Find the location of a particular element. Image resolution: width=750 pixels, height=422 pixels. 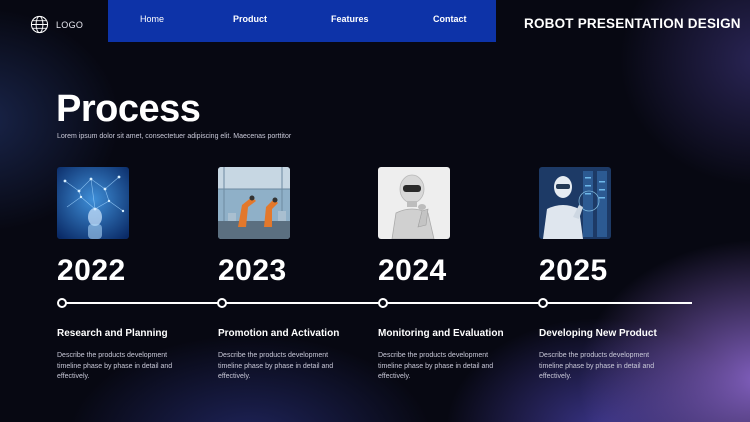

nav-item-contact: Contact is located at coordinates (450, 19).